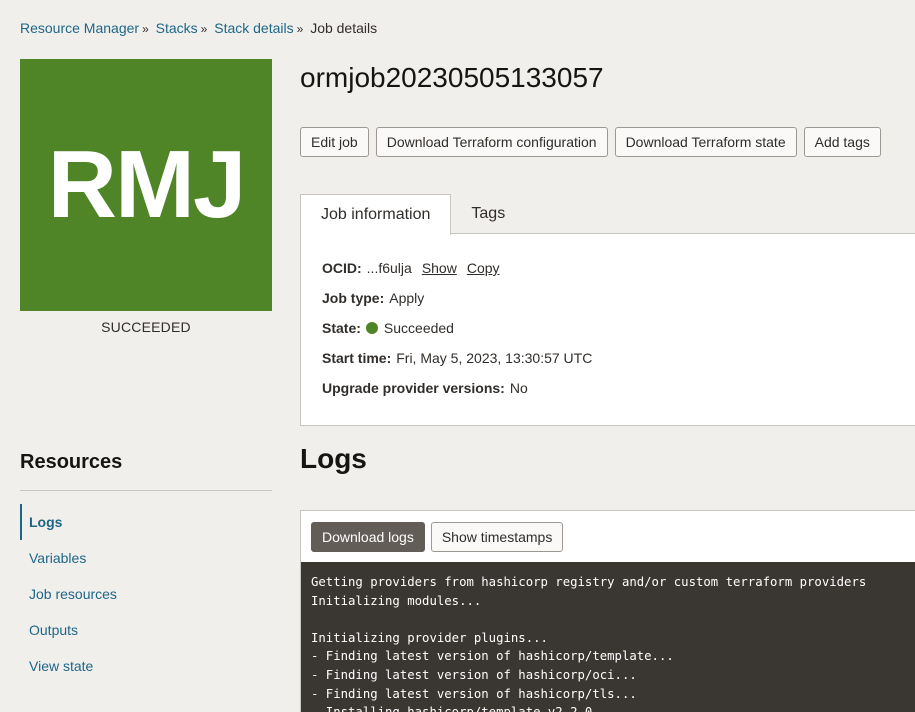  Describe the element at coordinates (146, 327) in the screenshot. I see `job-badge-status: SUCCEEDED` at that location.